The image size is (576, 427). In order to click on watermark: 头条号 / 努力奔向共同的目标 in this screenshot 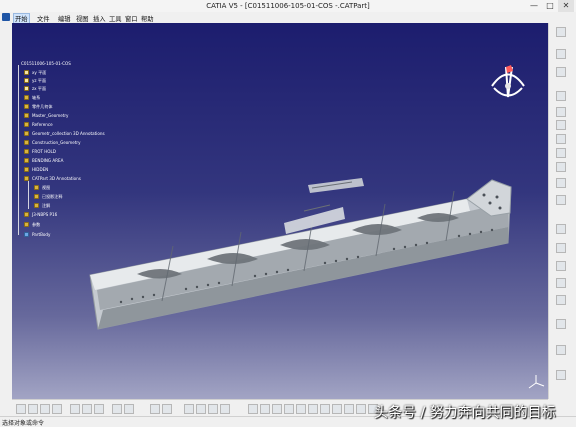, I will do `click(465, 413)`.